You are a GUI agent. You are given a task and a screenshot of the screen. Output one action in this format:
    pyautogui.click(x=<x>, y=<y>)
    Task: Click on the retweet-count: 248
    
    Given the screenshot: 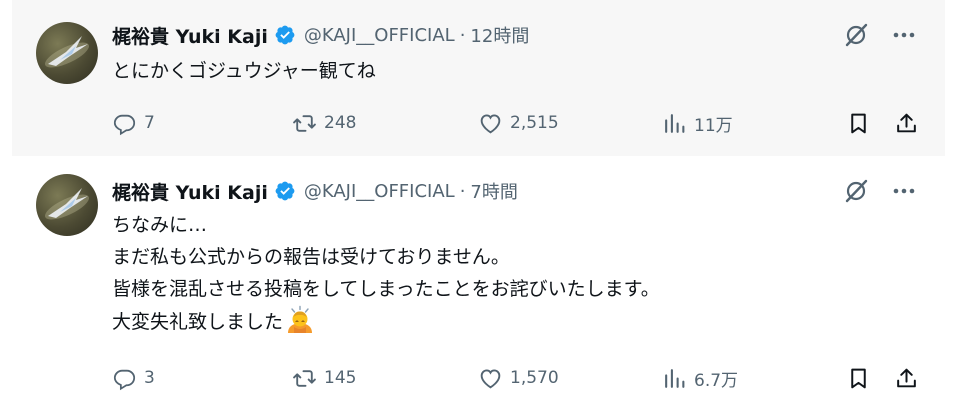 What is the action you would take?
    pyautogui.click(x=340, y=123)
    